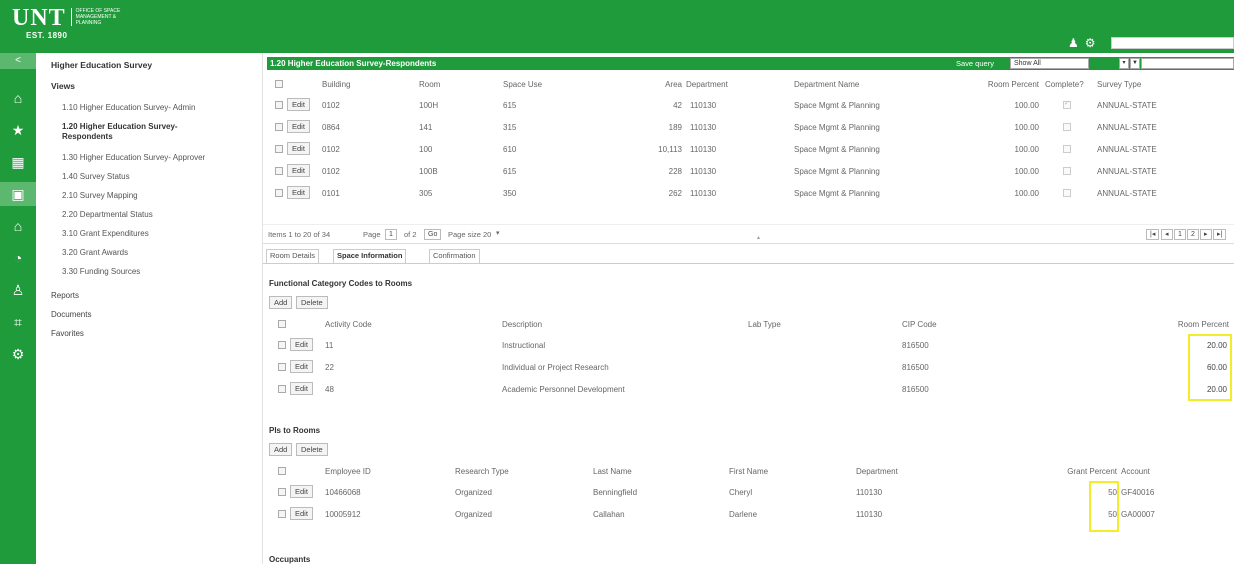 Image resolution: width=1234 pixels, height=564 pixels. I want to click on building-icon: ▣, so click(18, 194).